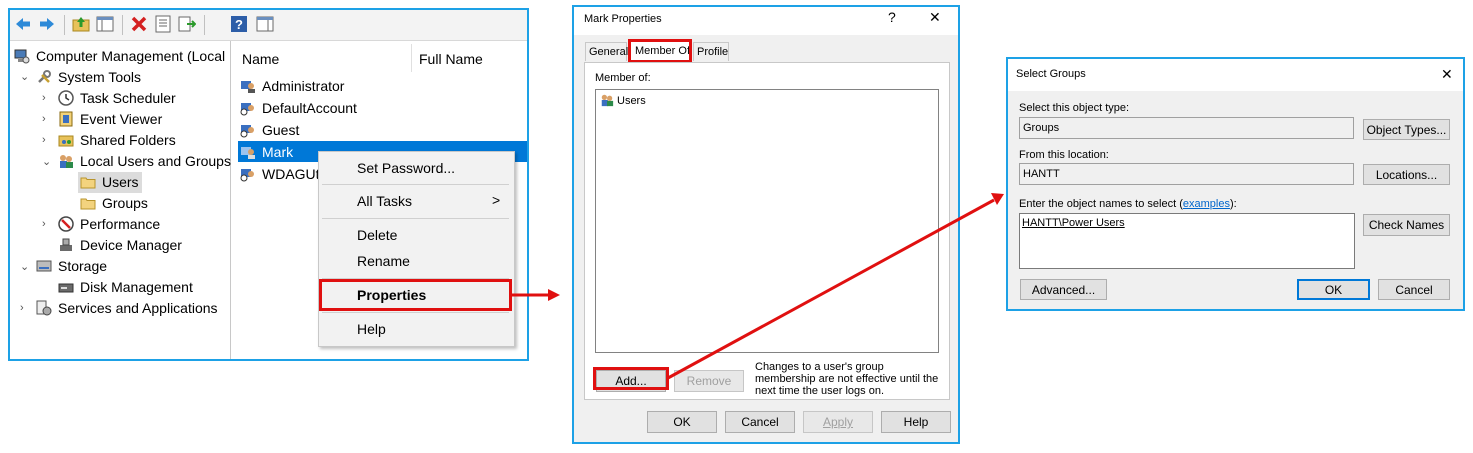  Describe the element at coordinates (554, 295) in the screenshot. I see `arrow-head` at that location.